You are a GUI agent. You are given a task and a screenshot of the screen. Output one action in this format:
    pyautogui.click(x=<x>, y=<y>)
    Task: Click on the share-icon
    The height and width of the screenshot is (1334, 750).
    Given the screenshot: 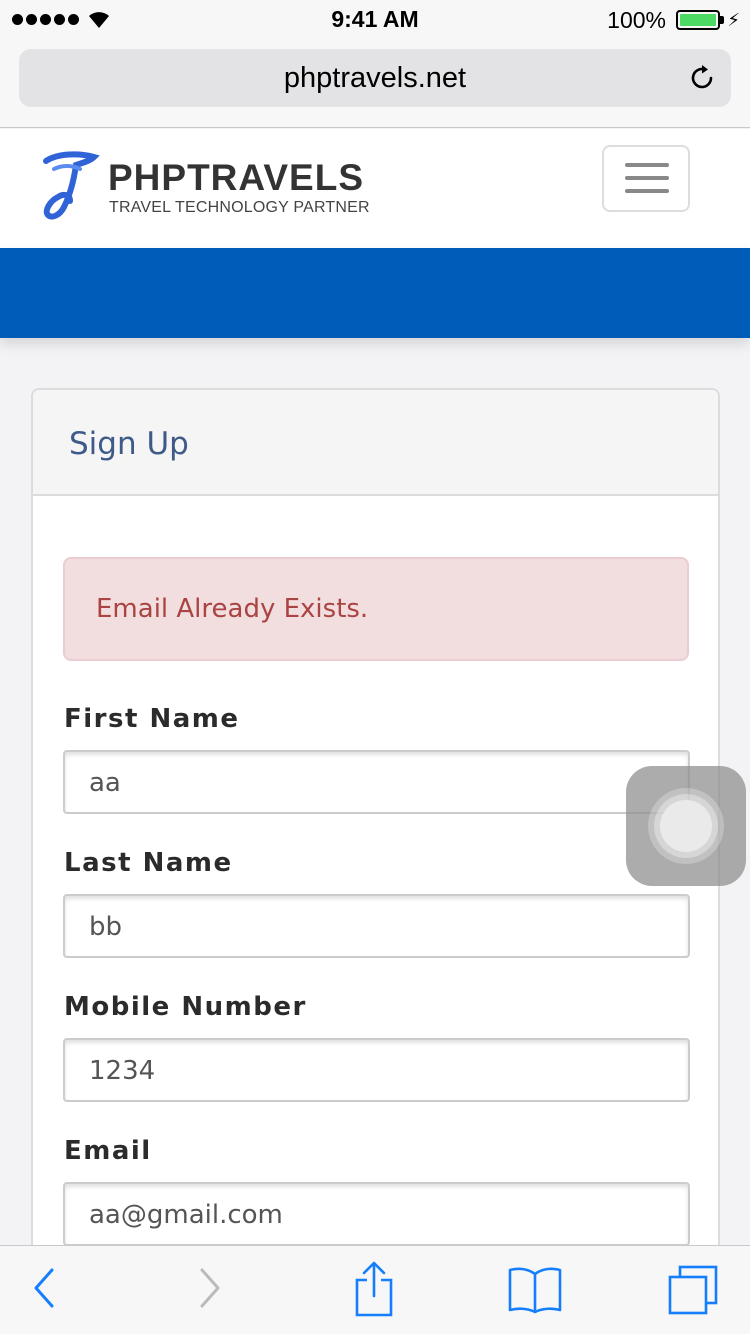 What is the action you would take?
    pyautogui.click(x=374, y=1289)
    